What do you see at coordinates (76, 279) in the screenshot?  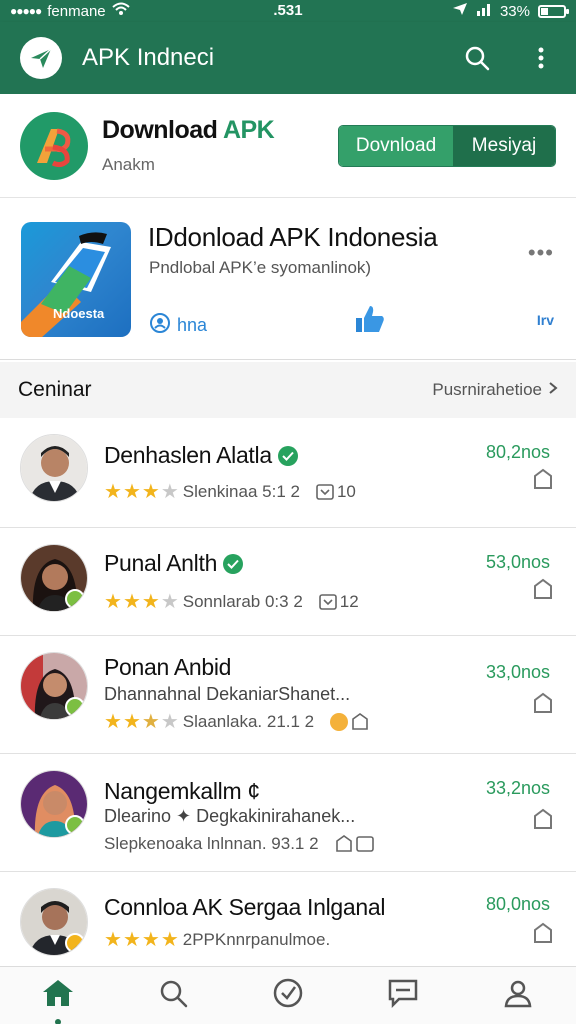 I see `featured-app-icon: Ndoesta` at bounding box center [76, 279].